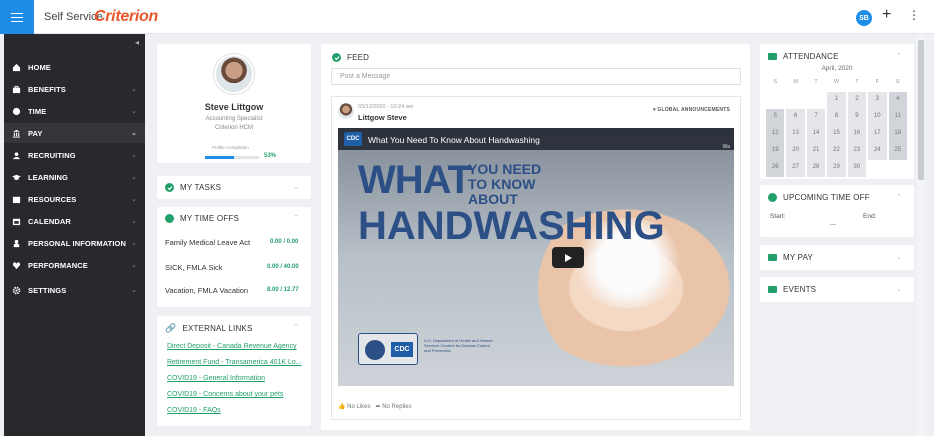  I want to click on post-message-input: Post a Message, so click(536, 76).